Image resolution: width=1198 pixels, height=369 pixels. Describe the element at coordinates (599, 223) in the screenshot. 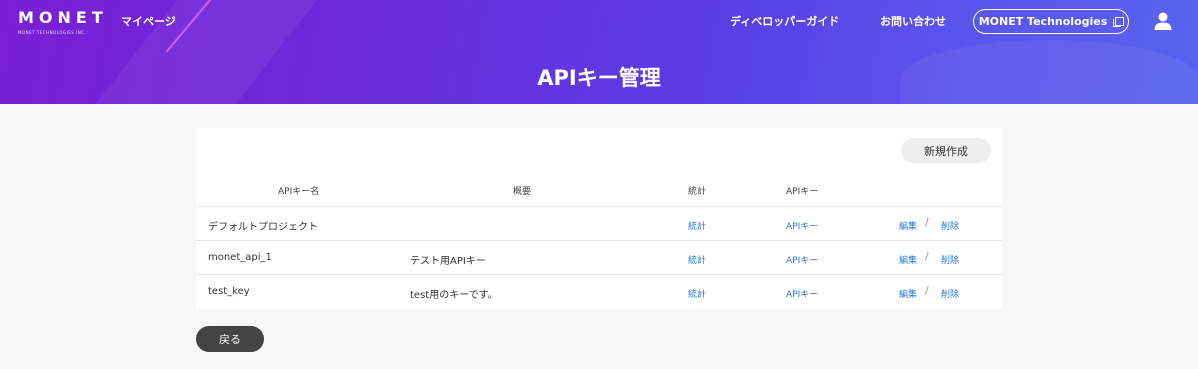

I see `table-row: デフォルトプロジェクト 統計 APIキー 編集 / 削除` at that location.